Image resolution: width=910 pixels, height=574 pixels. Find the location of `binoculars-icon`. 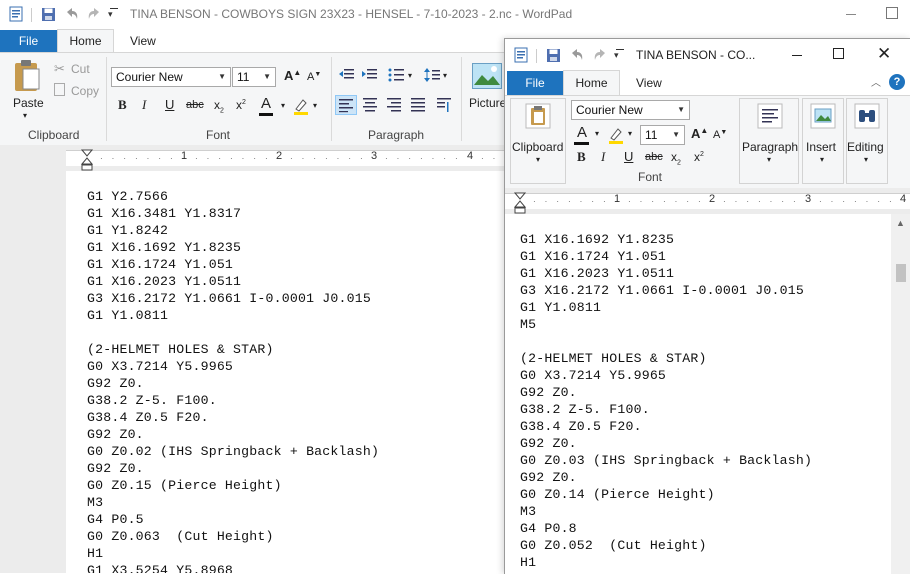

binoculars-icon is located at coordinates (867, 117).